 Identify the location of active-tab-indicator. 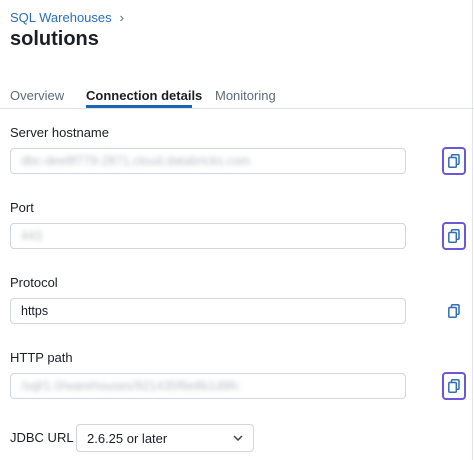
(139, 106).